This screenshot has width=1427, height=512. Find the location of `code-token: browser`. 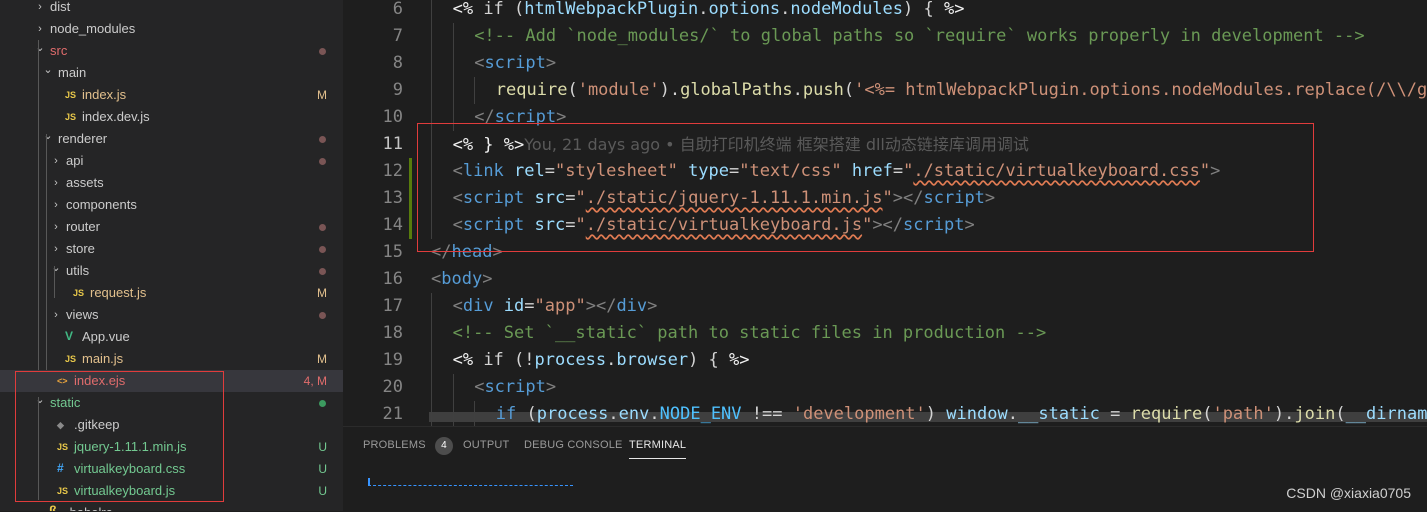

code-token: browser is located at coordinates (652, 360).